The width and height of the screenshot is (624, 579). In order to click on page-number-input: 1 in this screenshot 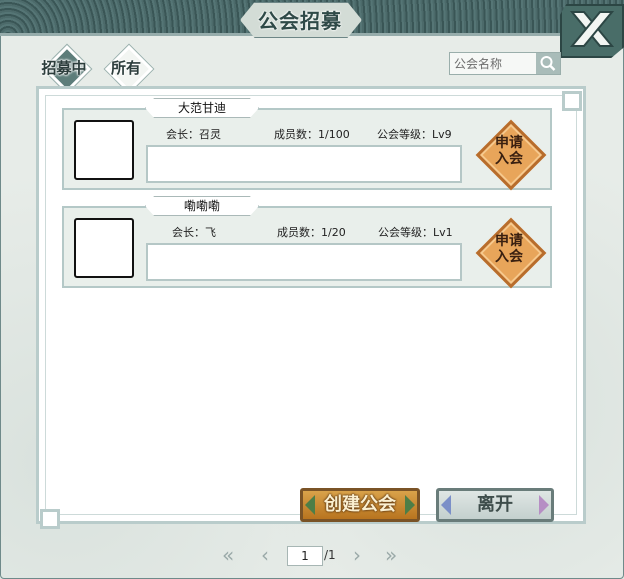, I will do `click(305, 556)`.